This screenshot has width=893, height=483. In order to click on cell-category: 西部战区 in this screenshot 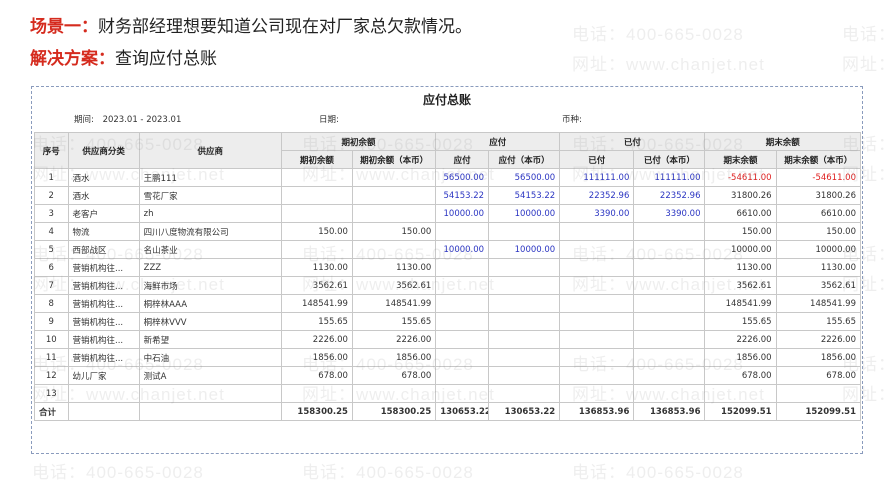, I will do `click(103, 249)`.